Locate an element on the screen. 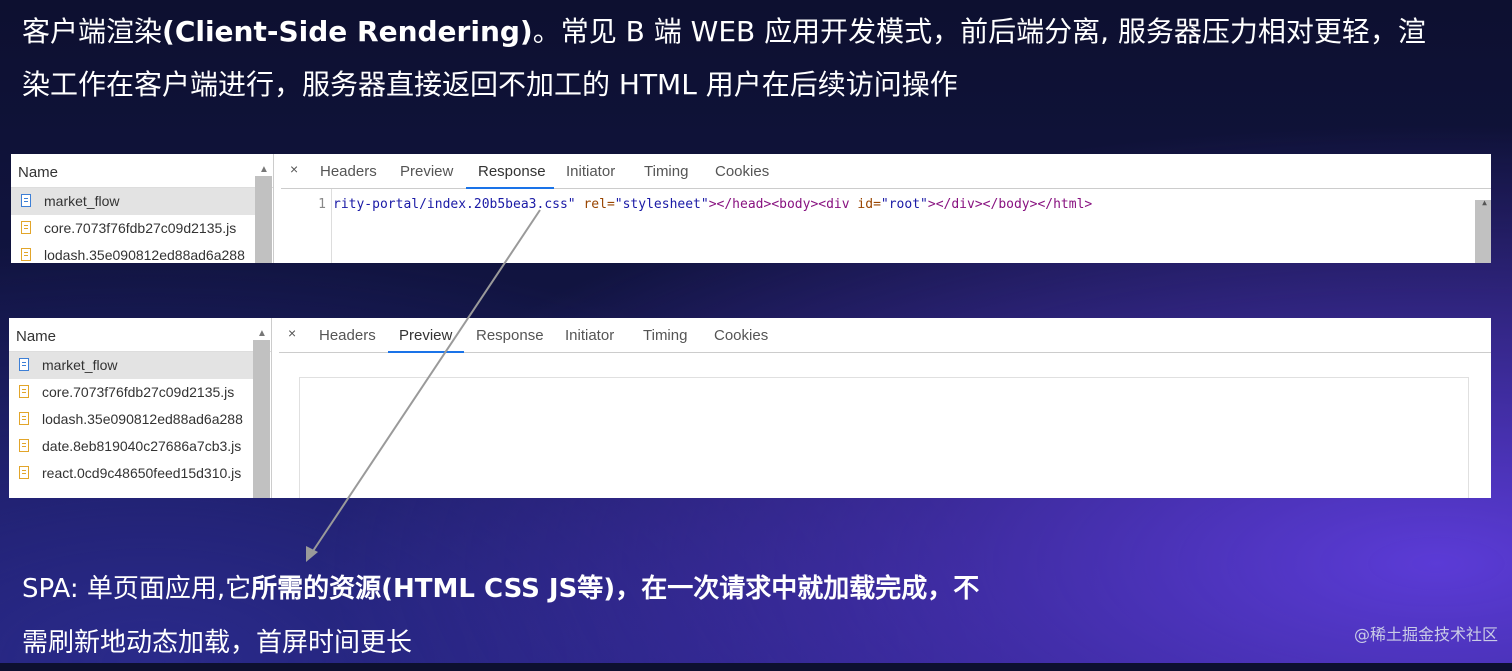  brand-watermark: @稀土掘金技术社区 is located at coordinates (1425, 634).